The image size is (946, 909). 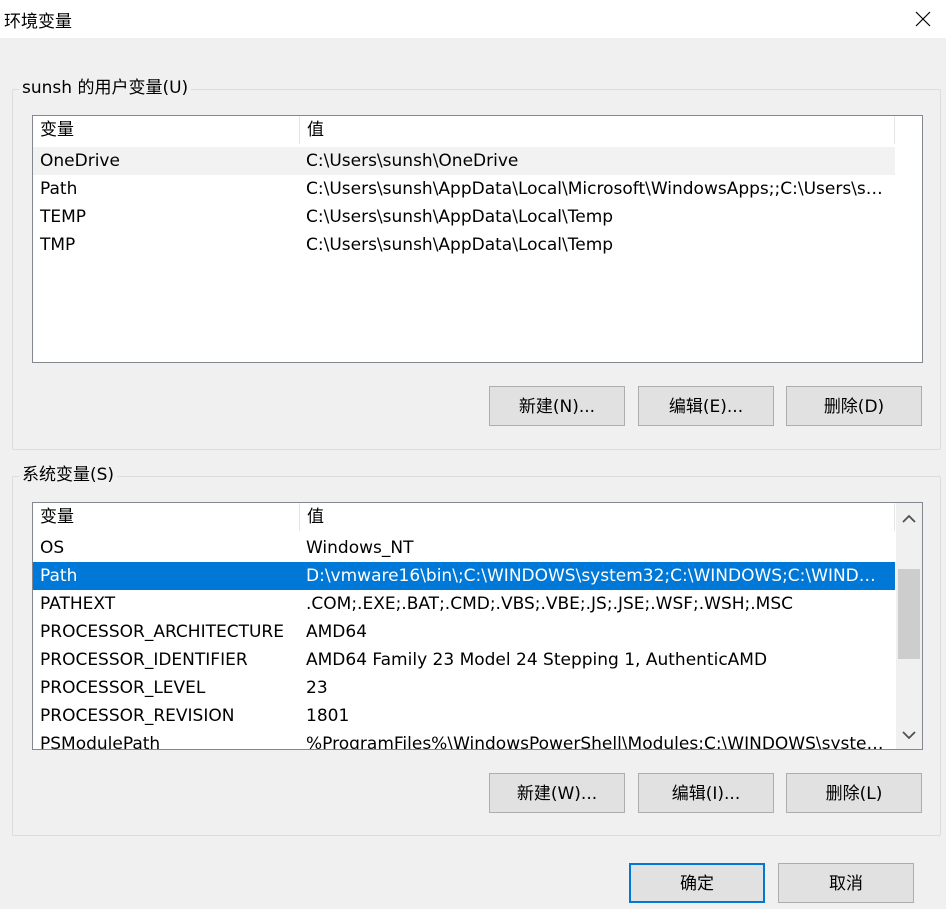 I want to click on user-row-tmp: TMP C:\Users\sunsh\AppData\Local\Temp, so click(x=464, y=245).